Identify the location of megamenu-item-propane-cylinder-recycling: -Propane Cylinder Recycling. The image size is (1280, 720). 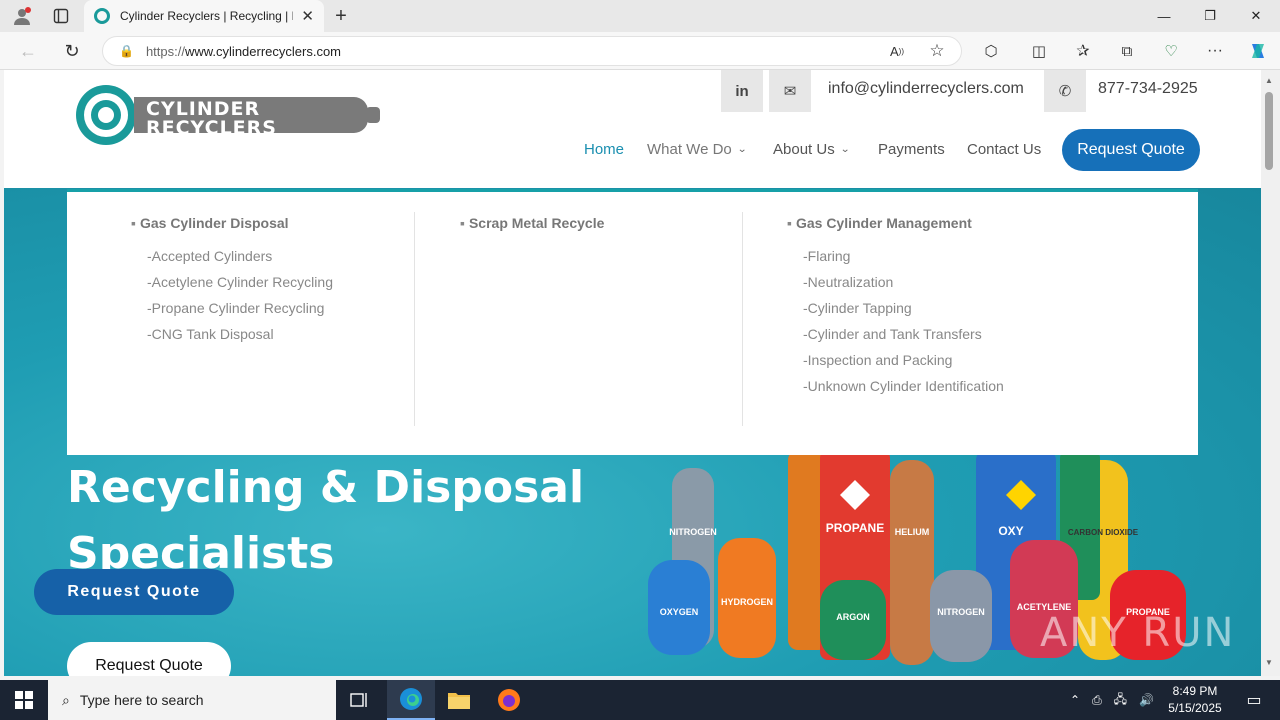
(235, 308).